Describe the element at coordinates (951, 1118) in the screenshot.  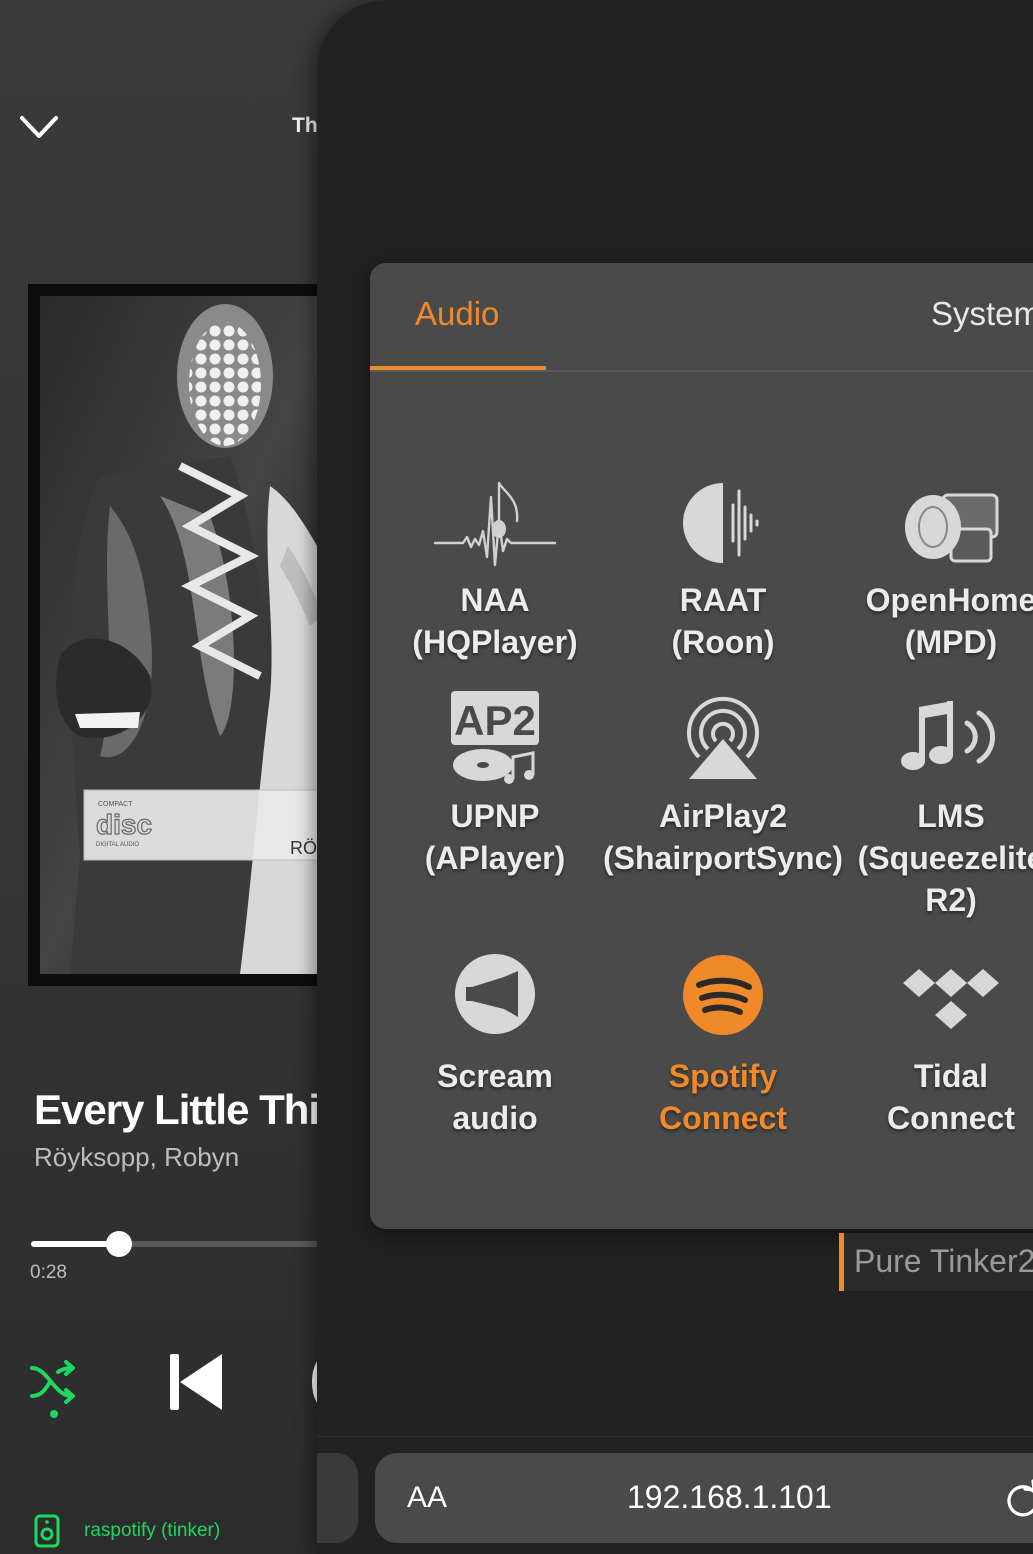
I see `renderer-tidal-line2: Connect` at that location.